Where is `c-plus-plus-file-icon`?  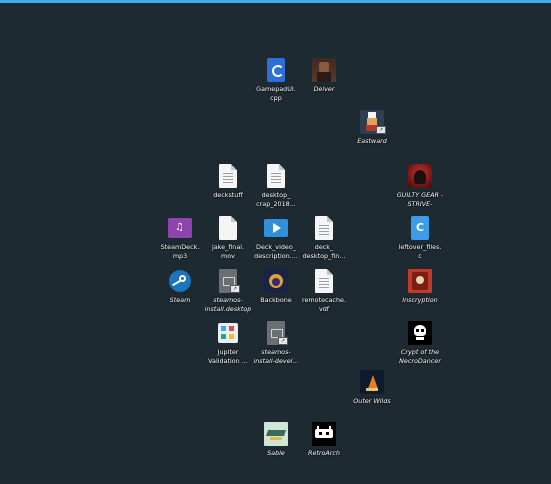 c-plus-plus-file-icon is located at coordinates (276, 70).